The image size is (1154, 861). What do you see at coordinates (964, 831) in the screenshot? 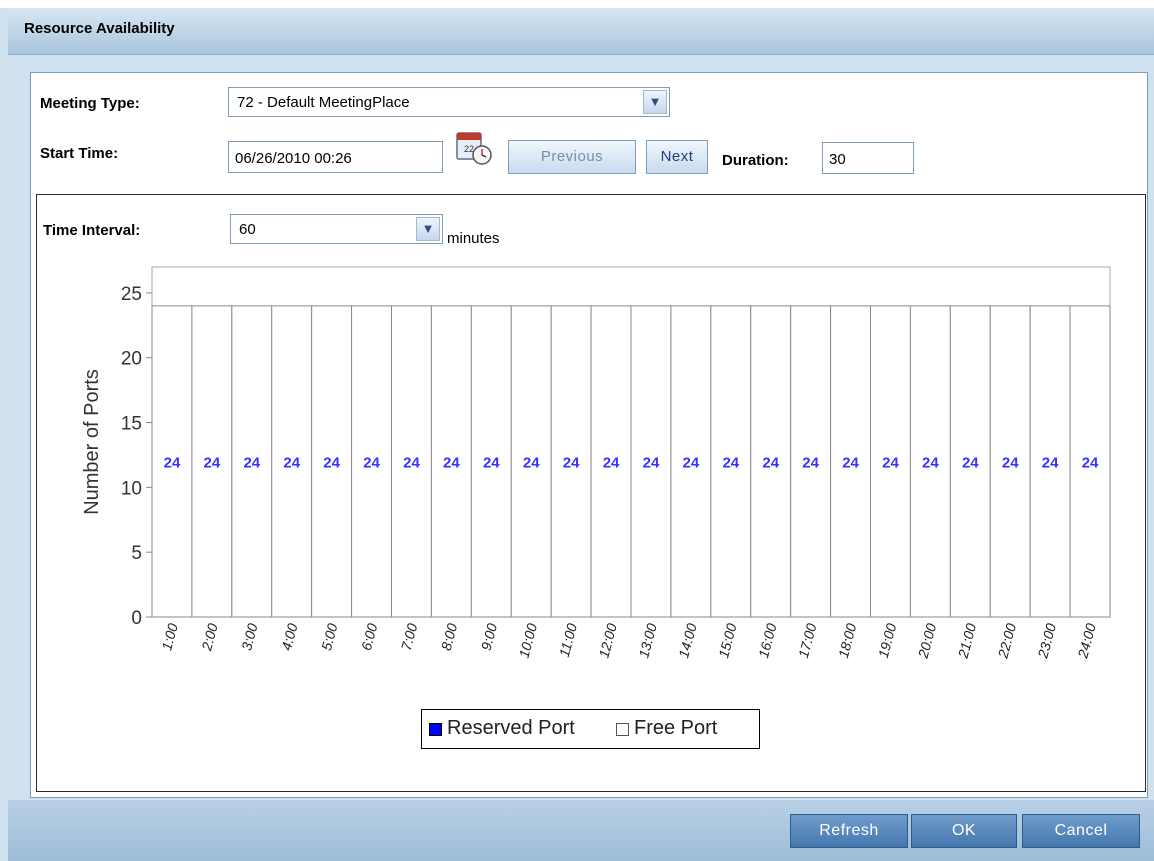
I see `ok-button: OK` at bounding box center [964, 831].